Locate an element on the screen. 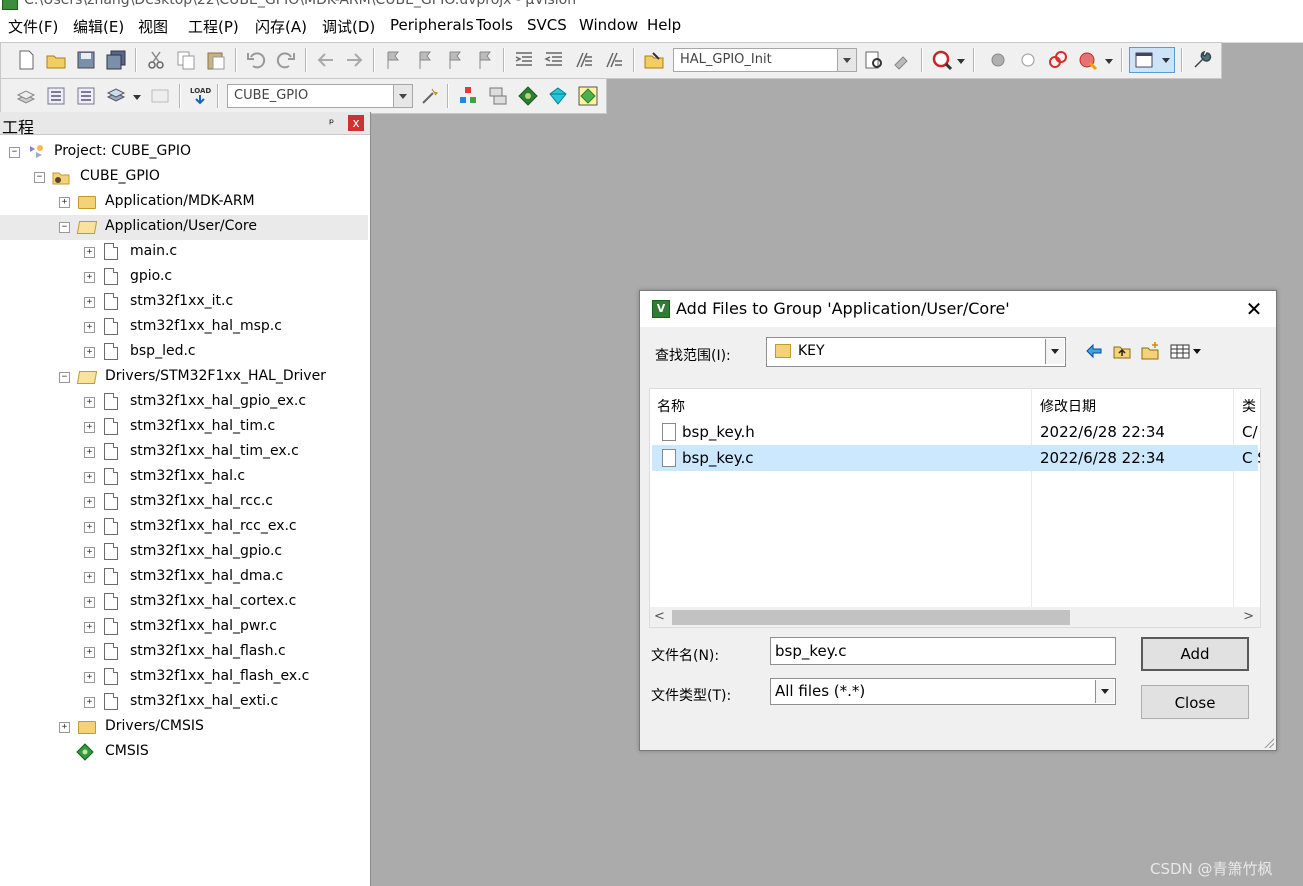 This screenshot has width=1303, height=886. next-bookmark-icon is located at coordinates (454, 60).